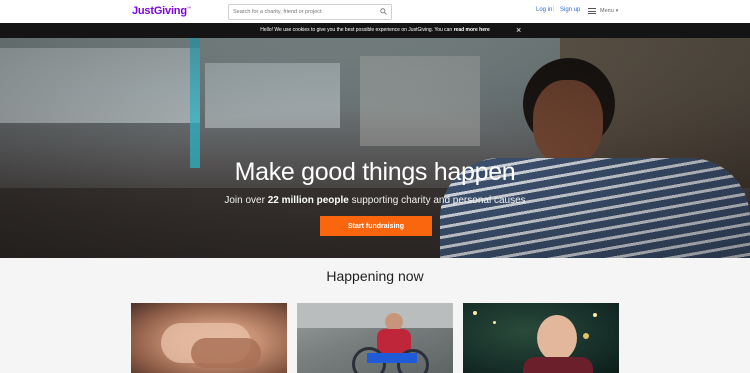 Image resolution: width=750 pixels, height=373 pixels. What do you see at coordinates (188, 8) in the screenshot?
I see `logo-trademark: ™` at bounding box center [188, 8].